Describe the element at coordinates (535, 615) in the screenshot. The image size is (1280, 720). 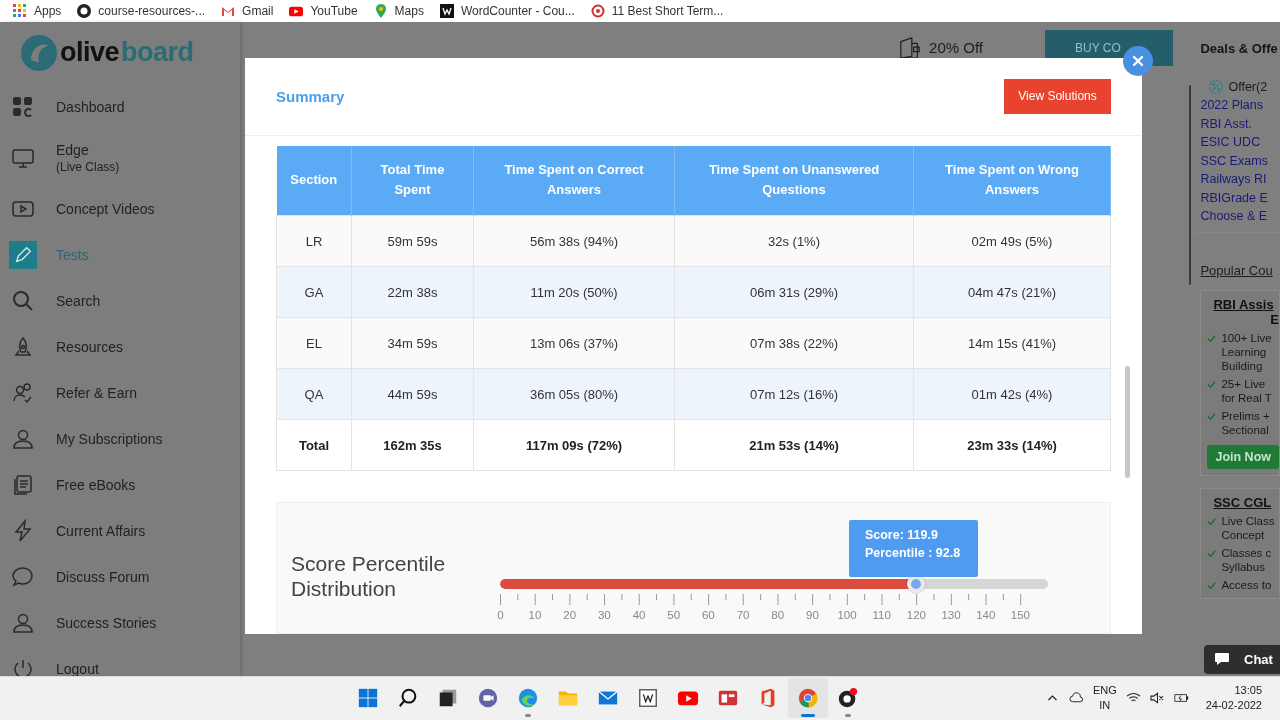
I see `tick-label: 10` at that location.